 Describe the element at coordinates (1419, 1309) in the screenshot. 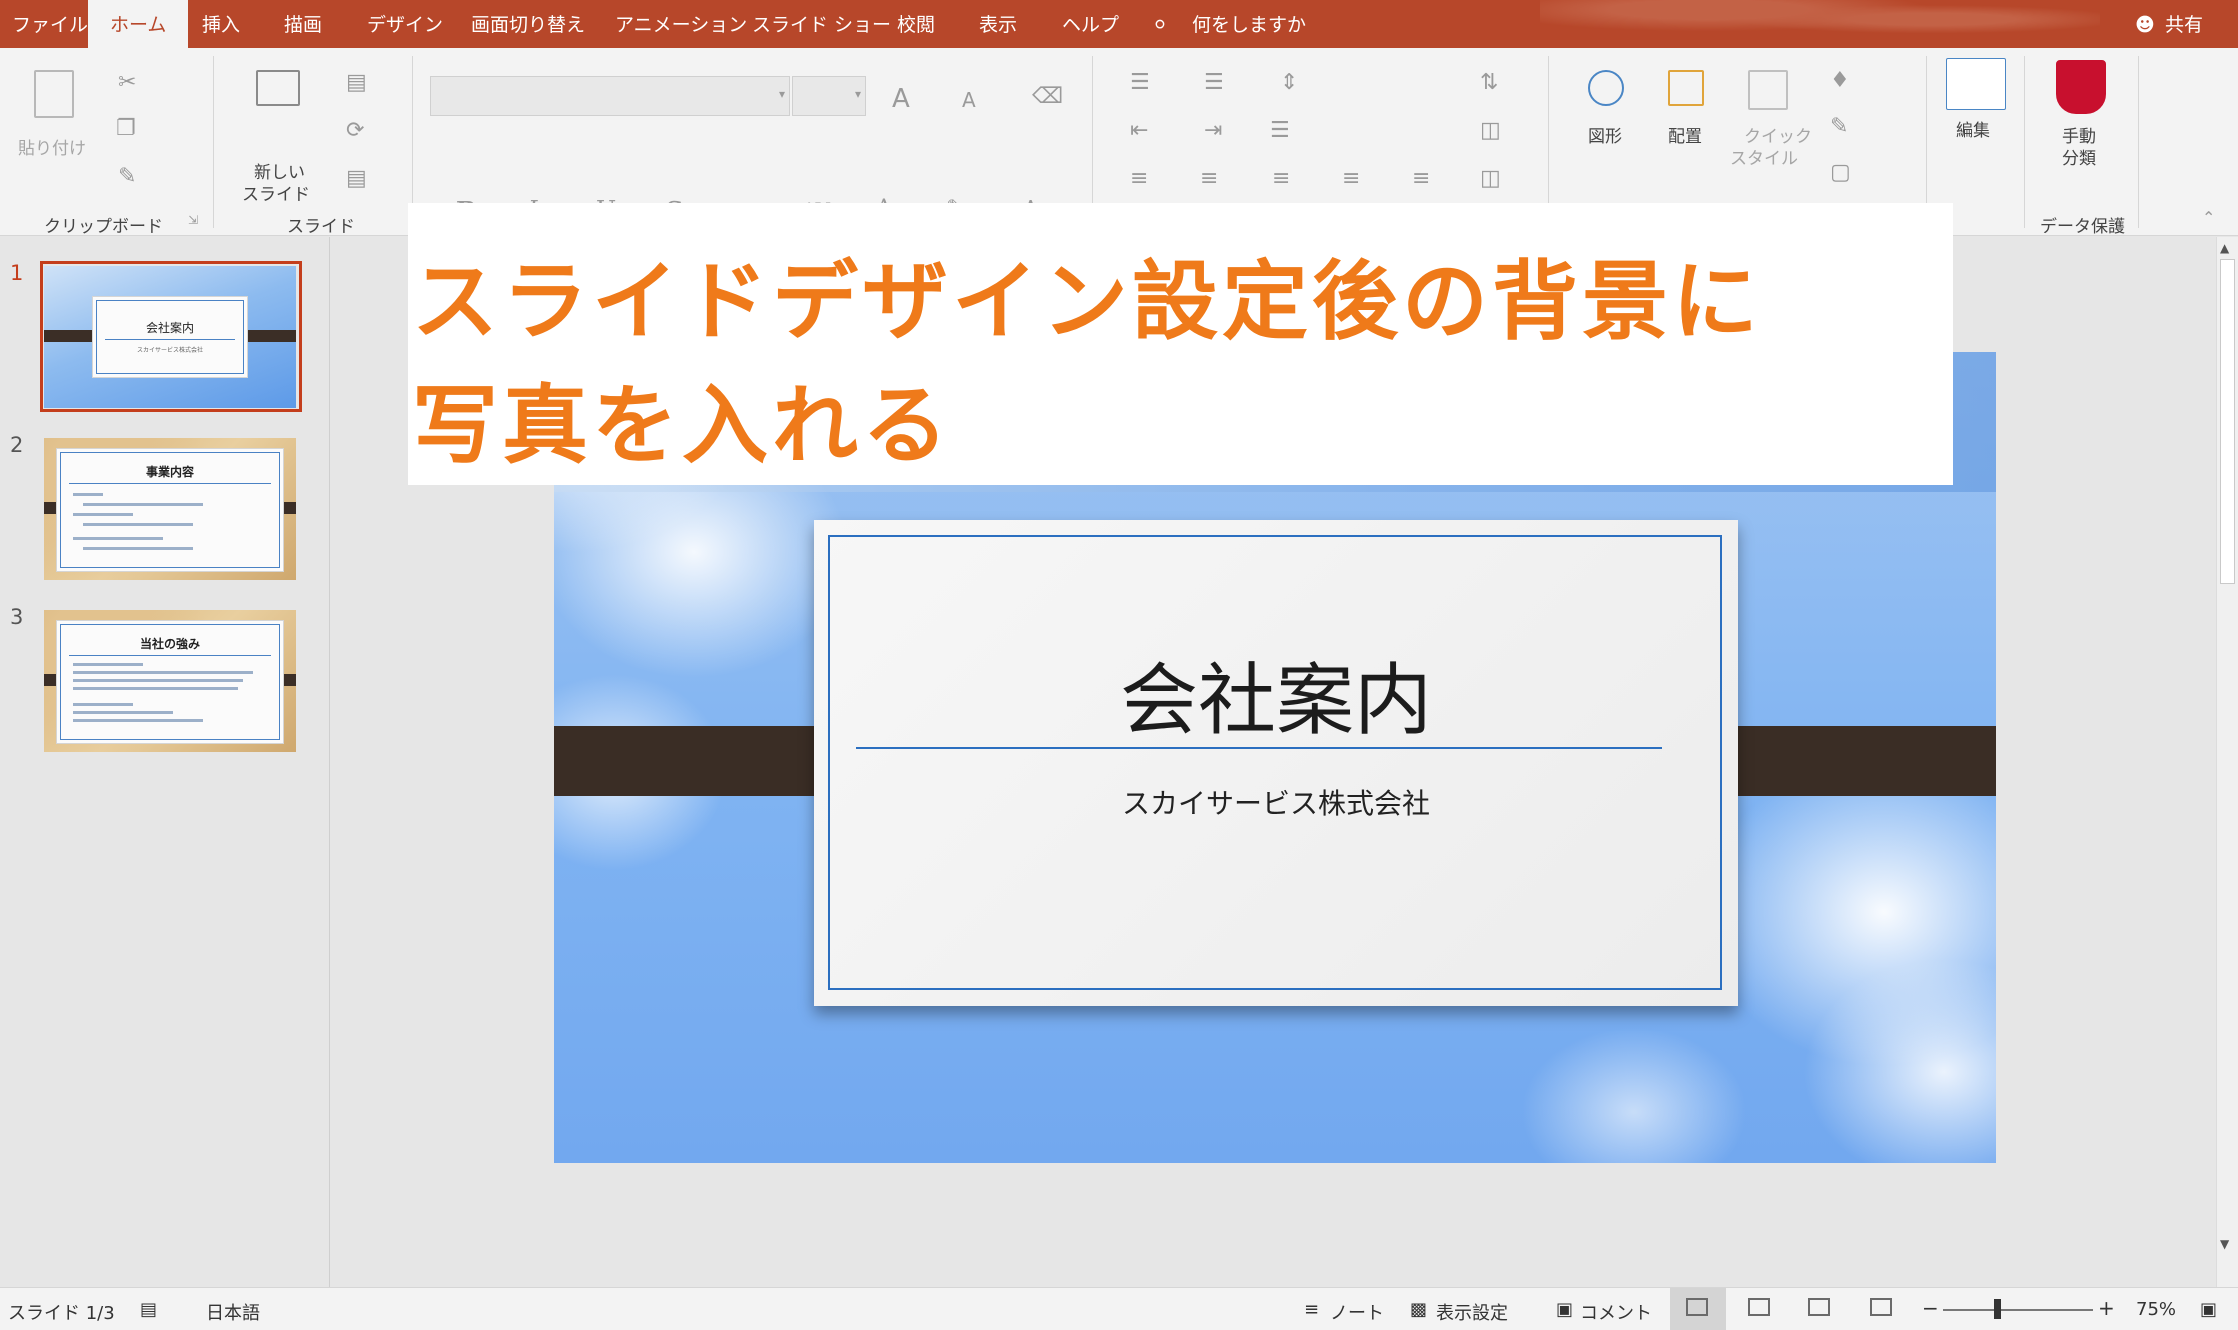

I see `display-settings-icon: ▩` at that location.